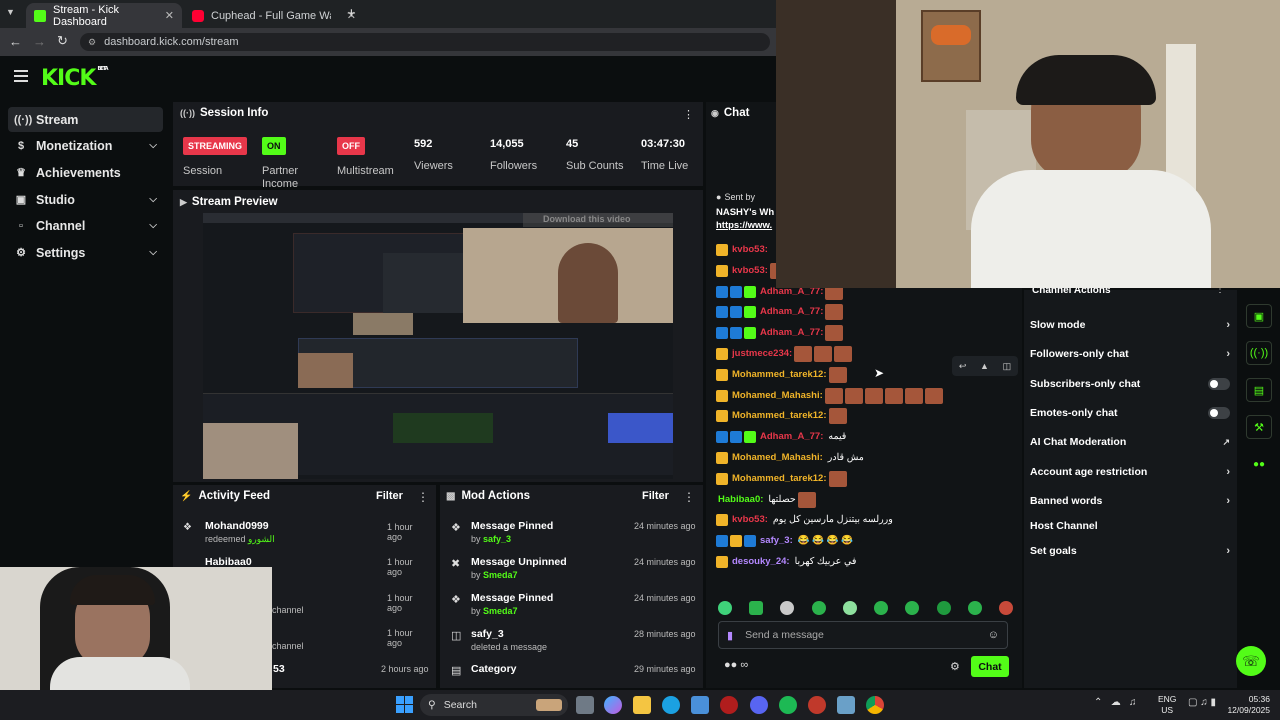 This screenshot has width=1280, height=720. What do you see at coordinates (92, 42) in the screenshot?
I see `site-info-icon: ⚙` at bounding box center [92, 42].